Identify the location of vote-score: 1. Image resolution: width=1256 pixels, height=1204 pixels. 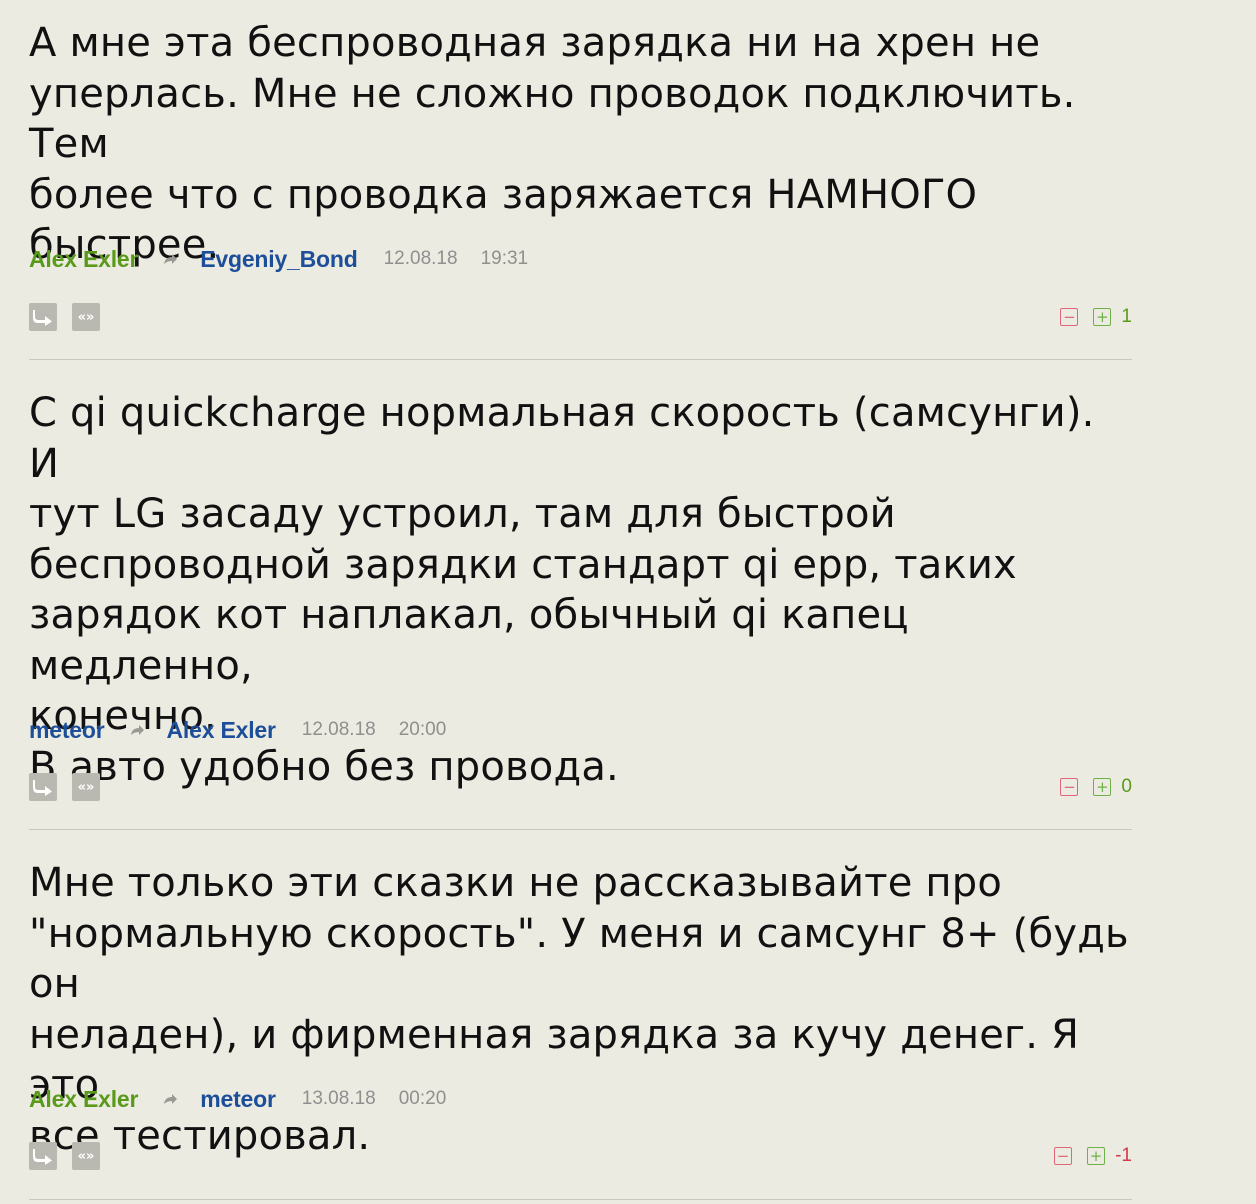
(1126, 316).